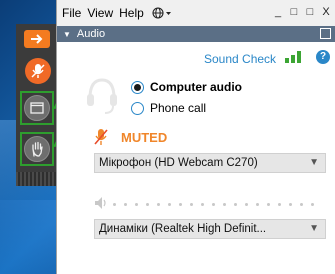  I want to click on restore-button: □, so click(294, 12).